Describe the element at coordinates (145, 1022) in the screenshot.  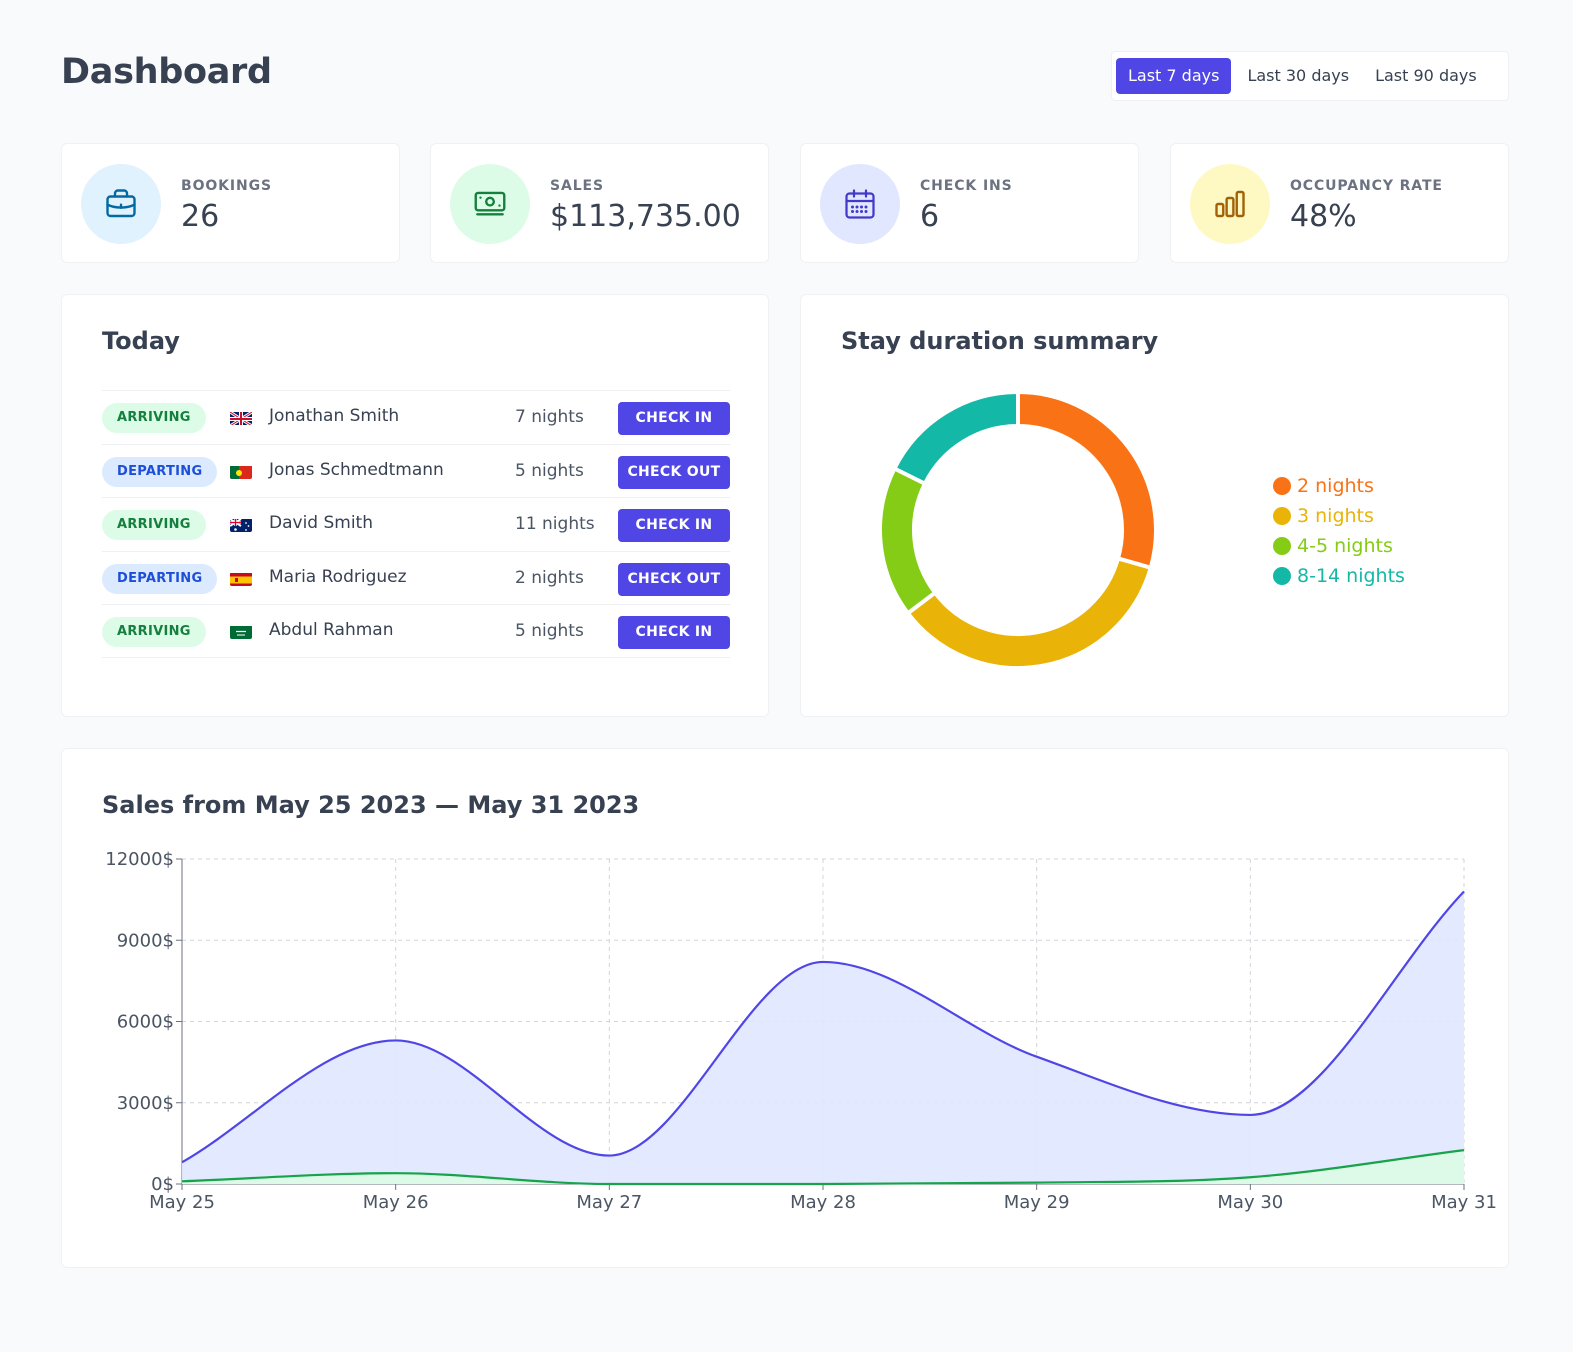
I see `y-tick-label: 6000$` at that location.